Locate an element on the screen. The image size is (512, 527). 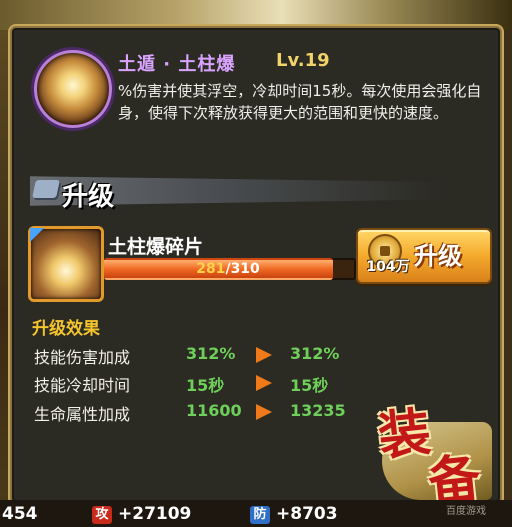
upgrade-effects-title: 升级效果 is located at coordinates (66, 329).